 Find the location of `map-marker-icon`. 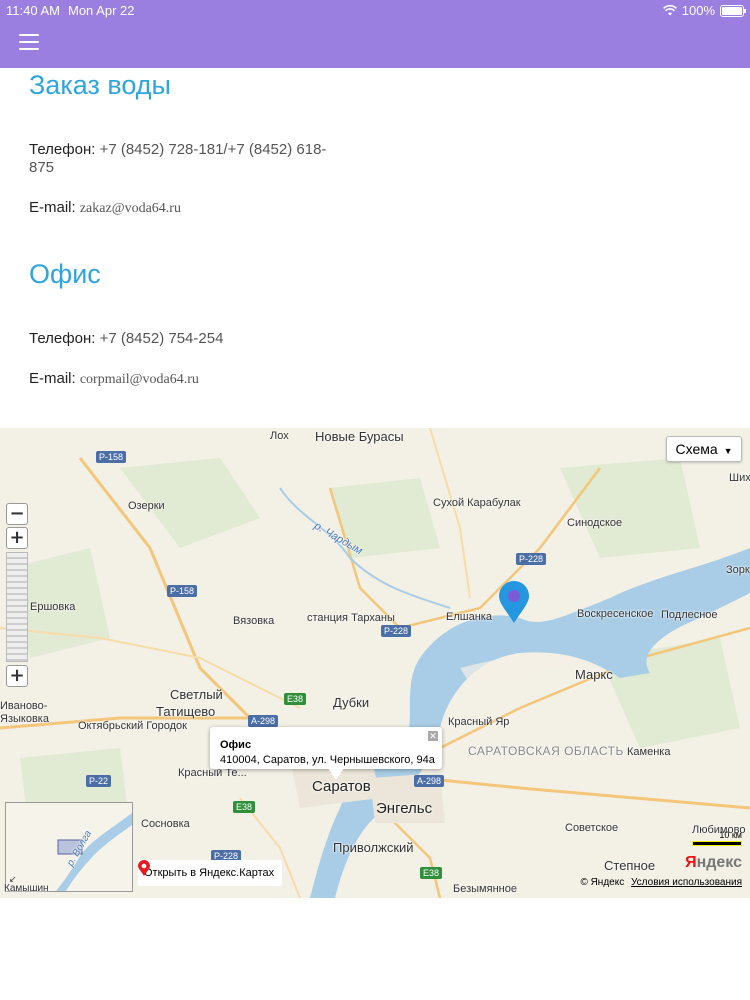

map-marker-icon is located at coordinates (144, 868).